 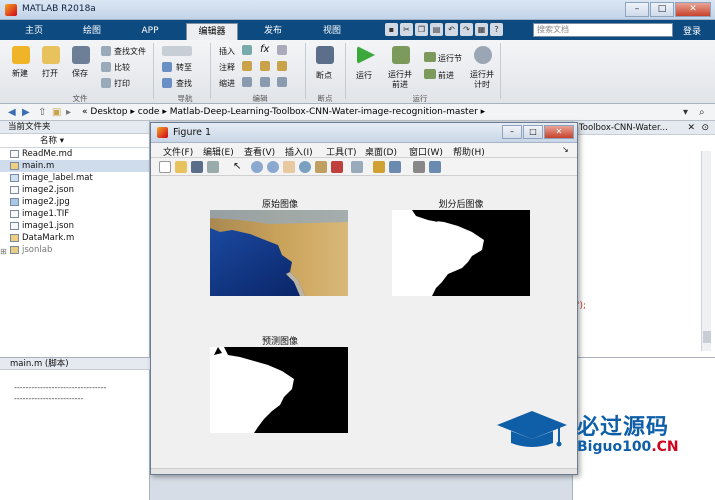 What do you see at coordinates (273, 31) in the screenshot?
I see `tab-publish: 发布` at bounding box center [273, 31].